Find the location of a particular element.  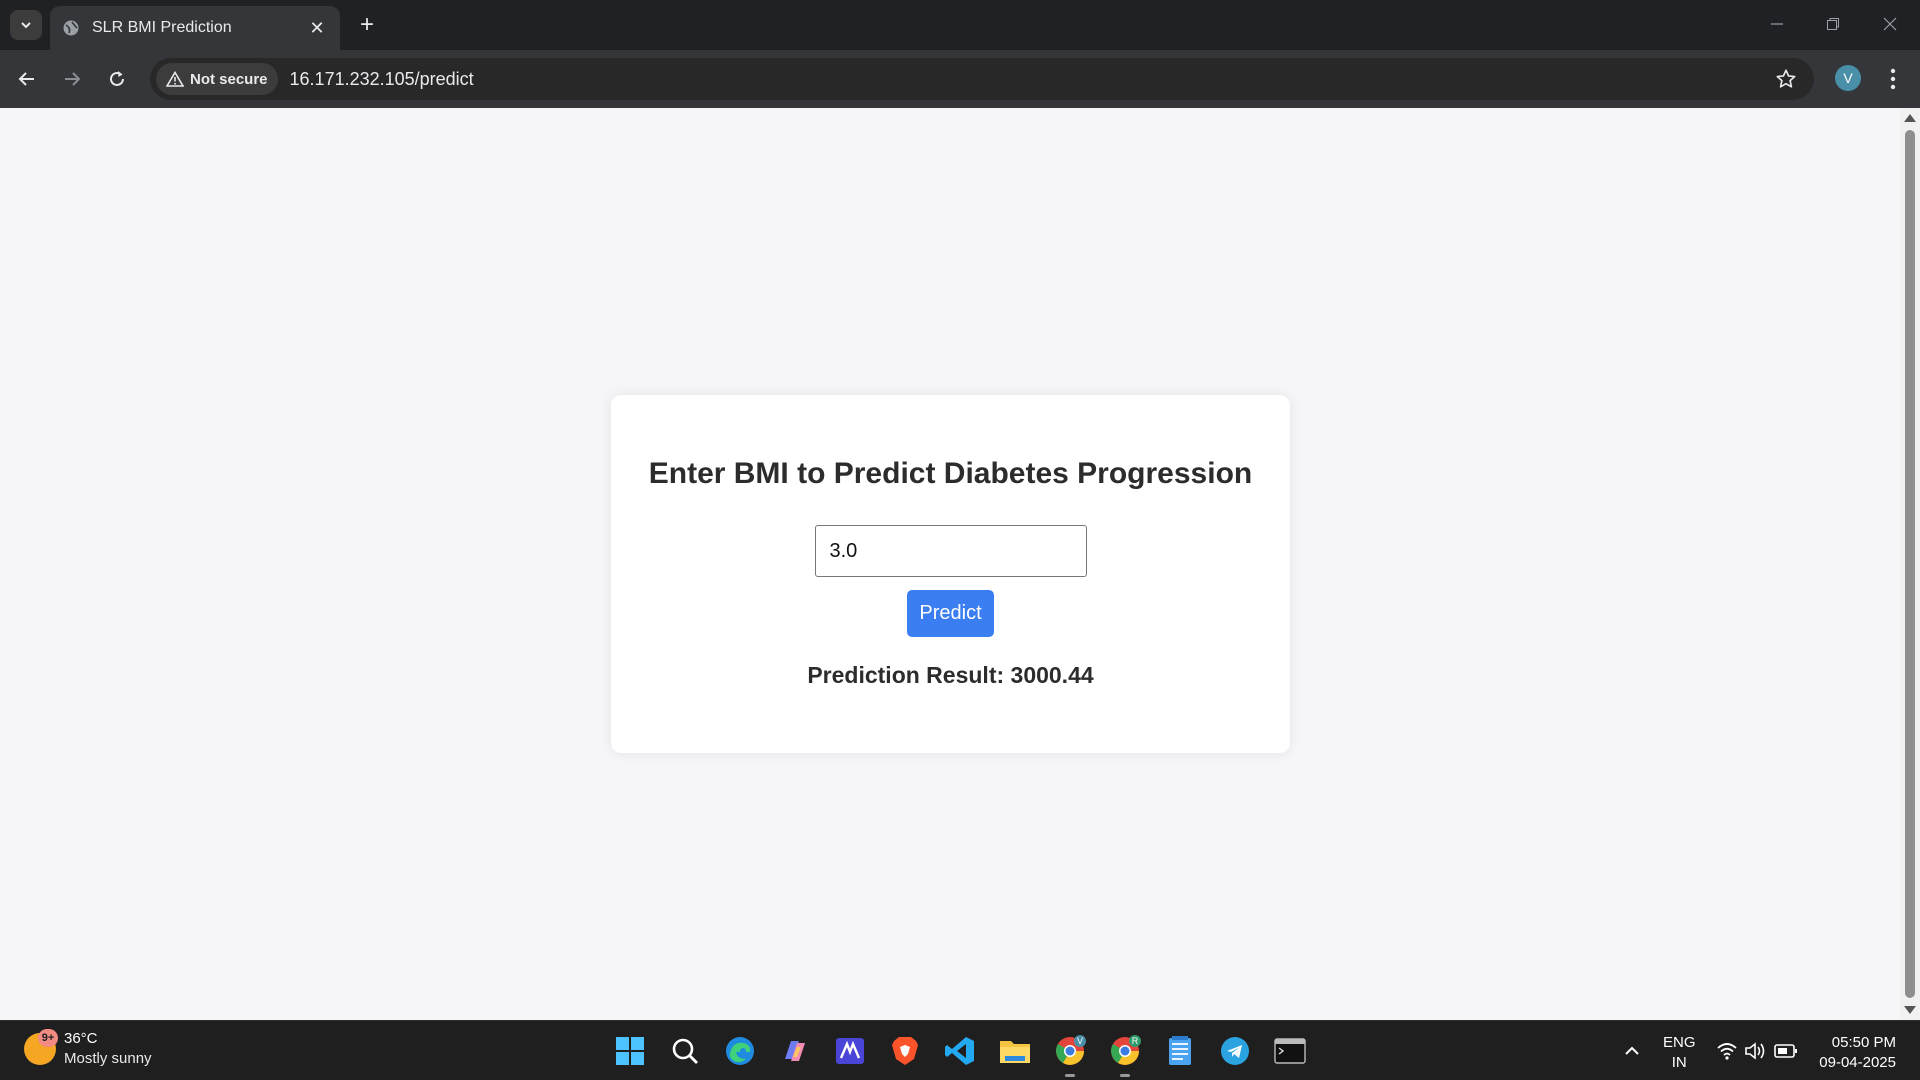

prediction-result: Prediction Result: 3000.44 is located at coordinates (950, 675).